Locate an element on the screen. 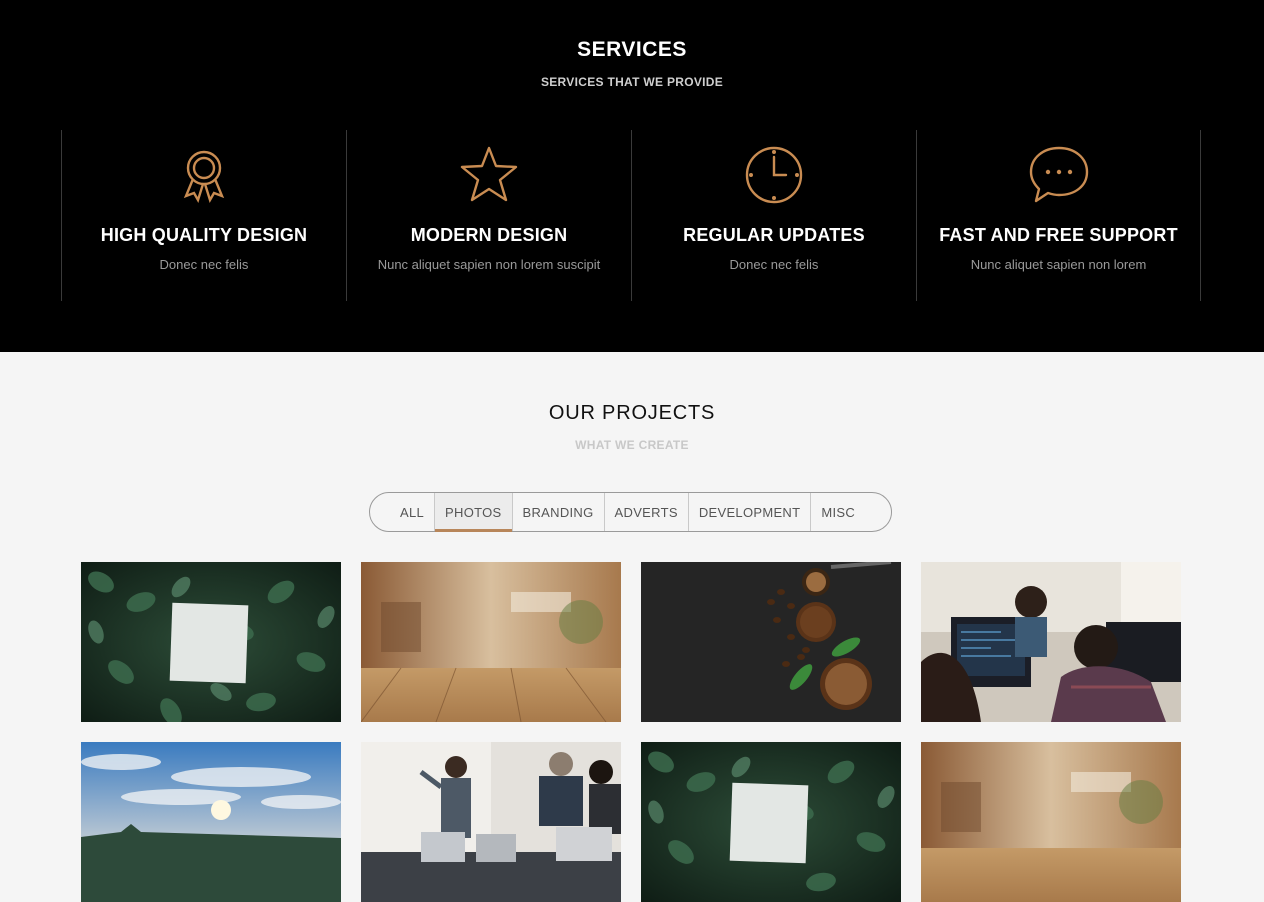 The height and width of the screenshot is (902, 1264). award-ribbon-icon is located at coordinates (204, 175).